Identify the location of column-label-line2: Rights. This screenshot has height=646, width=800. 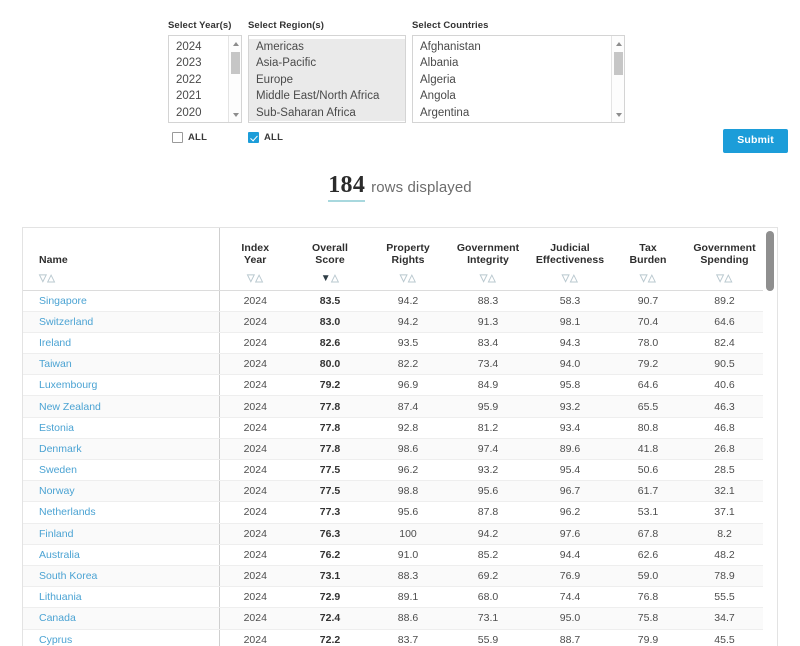
(408, 260).